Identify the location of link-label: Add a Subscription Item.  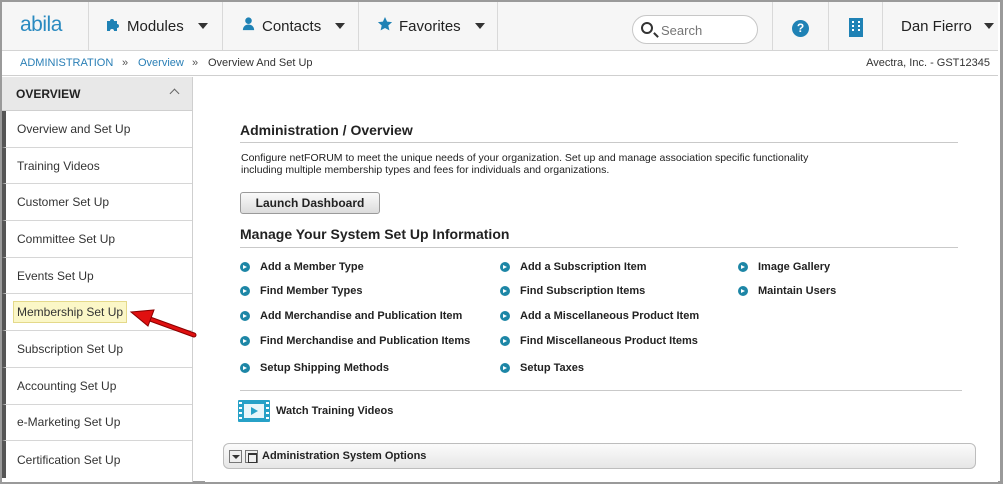
(583, 267).